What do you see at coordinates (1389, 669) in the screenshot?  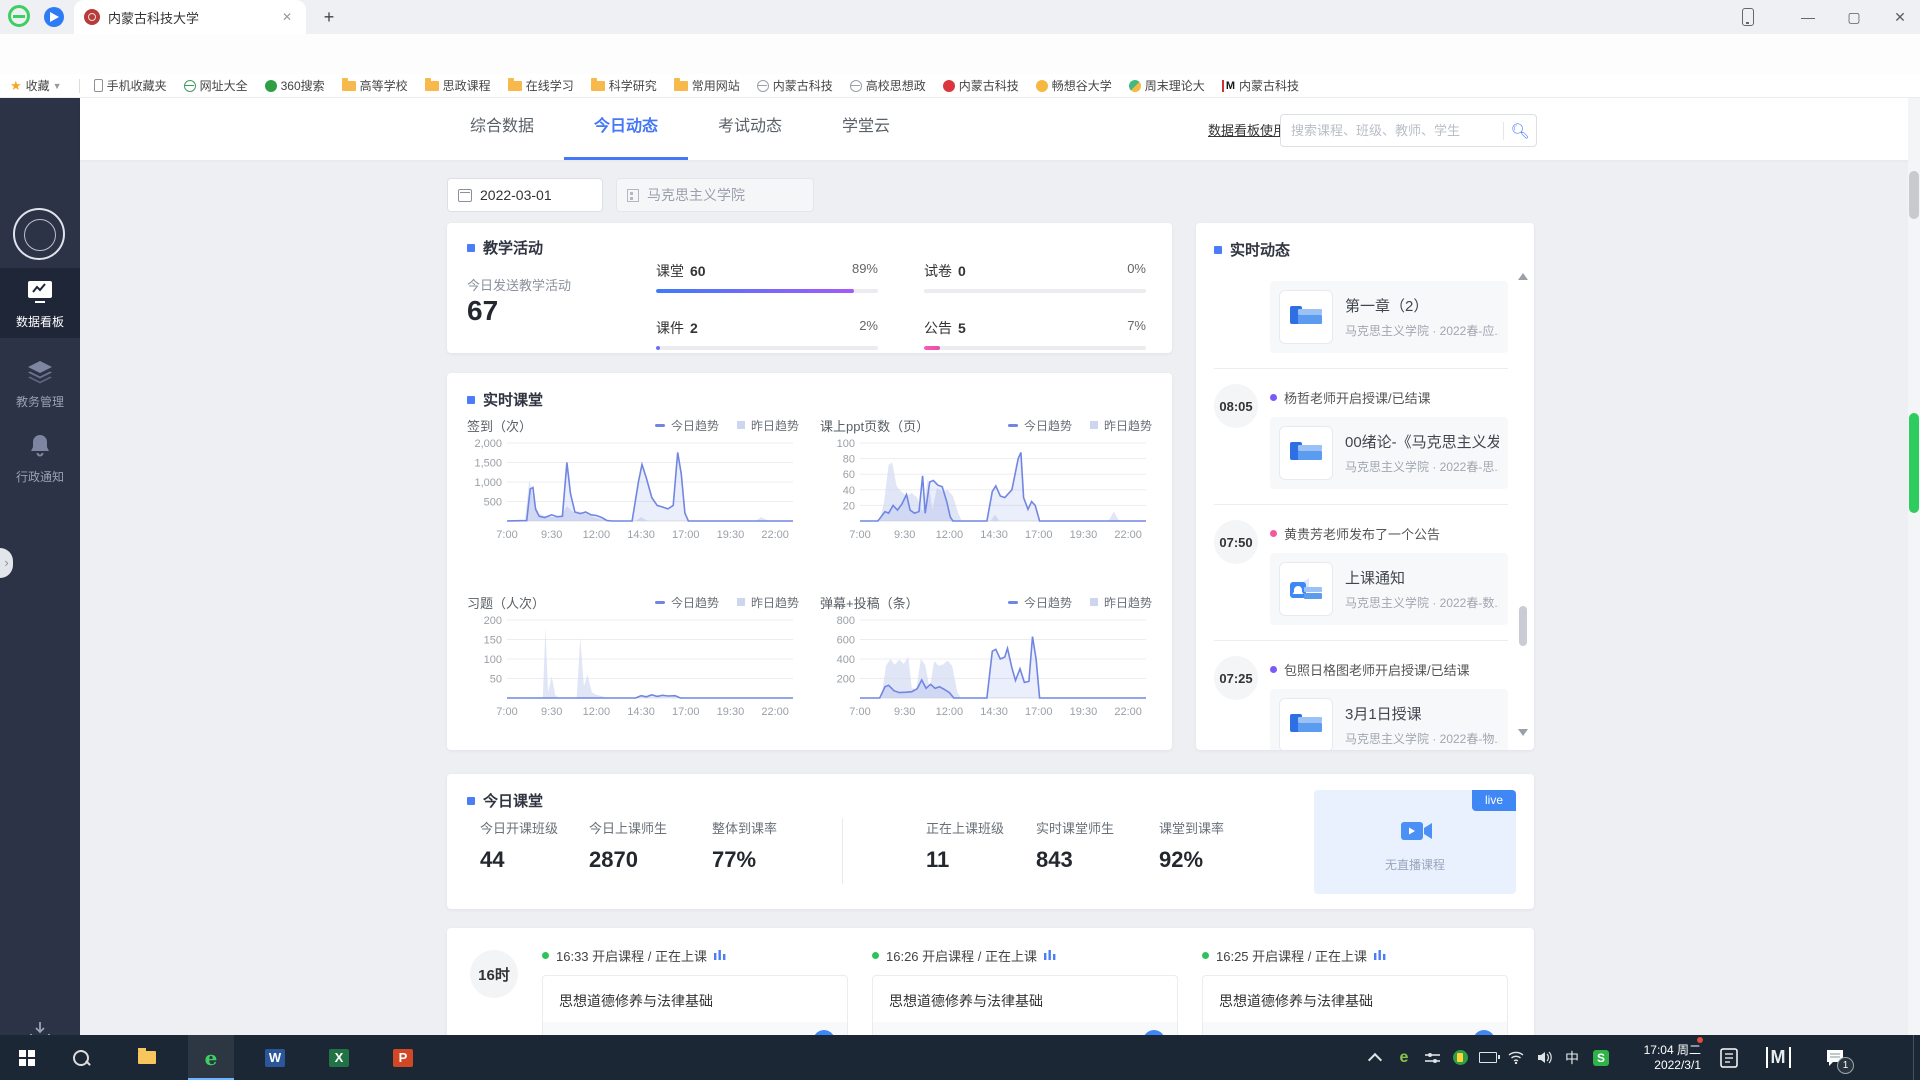 I see `feed-event: 包照日格图老师开启授课/已结课` at bounding box center [1389, 669].